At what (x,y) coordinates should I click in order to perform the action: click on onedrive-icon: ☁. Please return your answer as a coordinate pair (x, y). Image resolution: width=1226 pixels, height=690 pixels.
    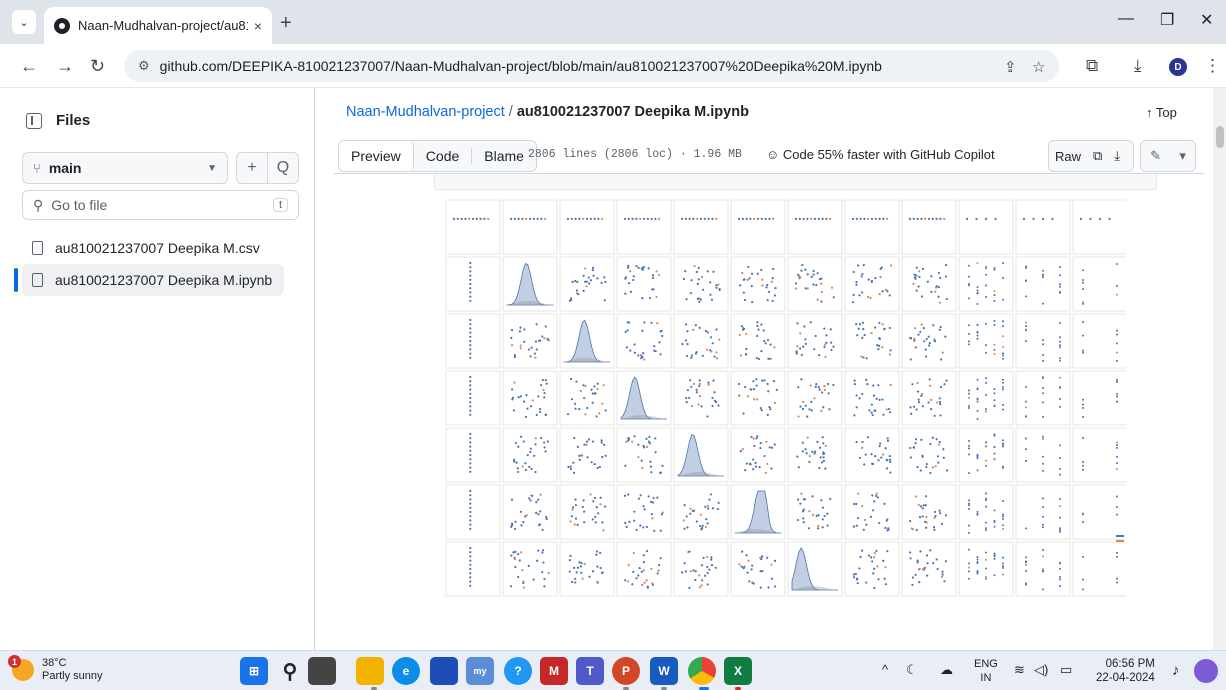
    Looking at the image, I should click on (946, 670).